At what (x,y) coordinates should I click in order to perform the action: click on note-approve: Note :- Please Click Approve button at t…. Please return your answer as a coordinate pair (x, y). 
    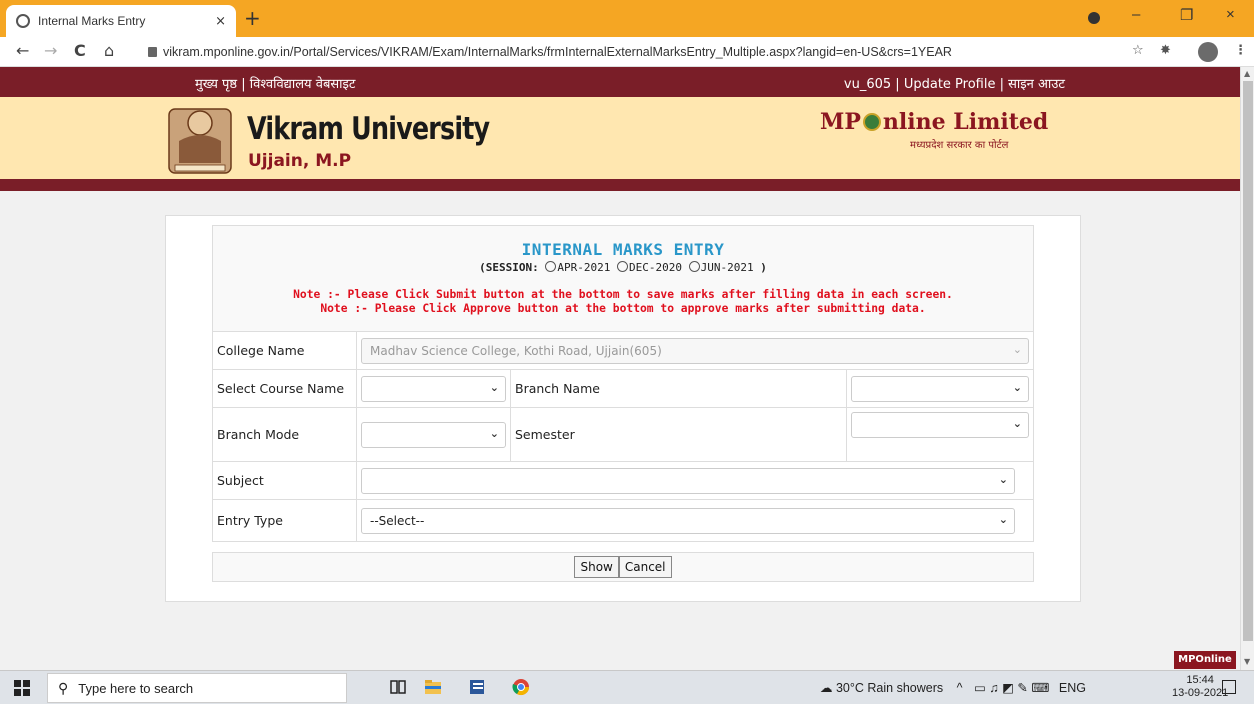
    Looking at the image, I should click on (623, 308).